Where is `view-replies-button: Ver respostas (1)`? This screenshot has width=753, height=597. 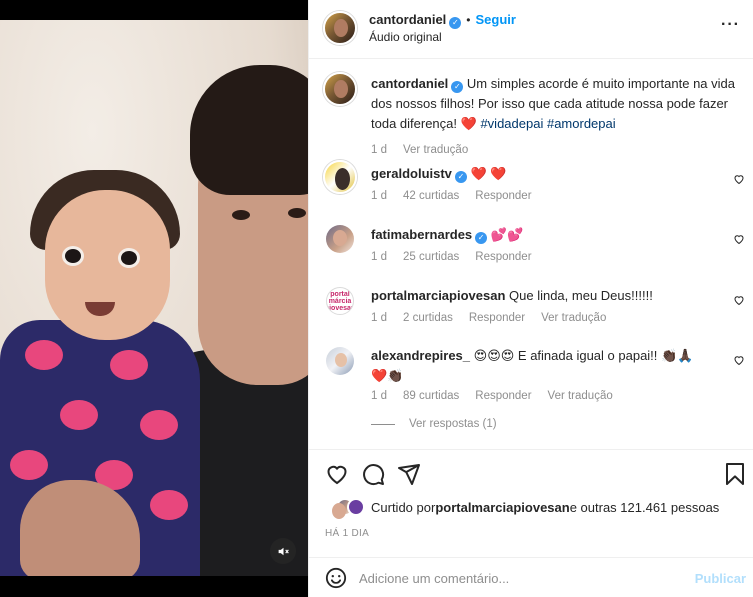 view-replies-button: Ver respostas (1) is located at coordinates (434, 424).